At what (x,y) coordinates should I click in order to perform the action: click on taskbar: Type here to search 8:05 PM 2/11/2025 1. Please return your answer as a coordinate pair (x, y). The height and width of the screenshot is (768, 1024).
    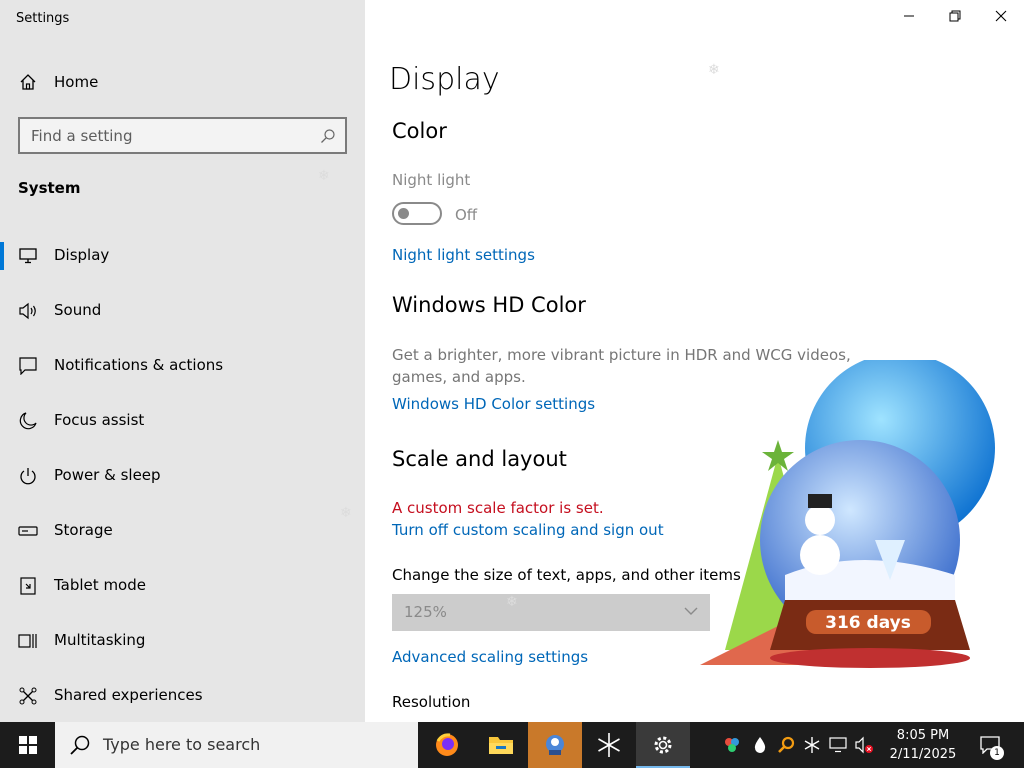
    Looking at the image, I should click on (512, 745).